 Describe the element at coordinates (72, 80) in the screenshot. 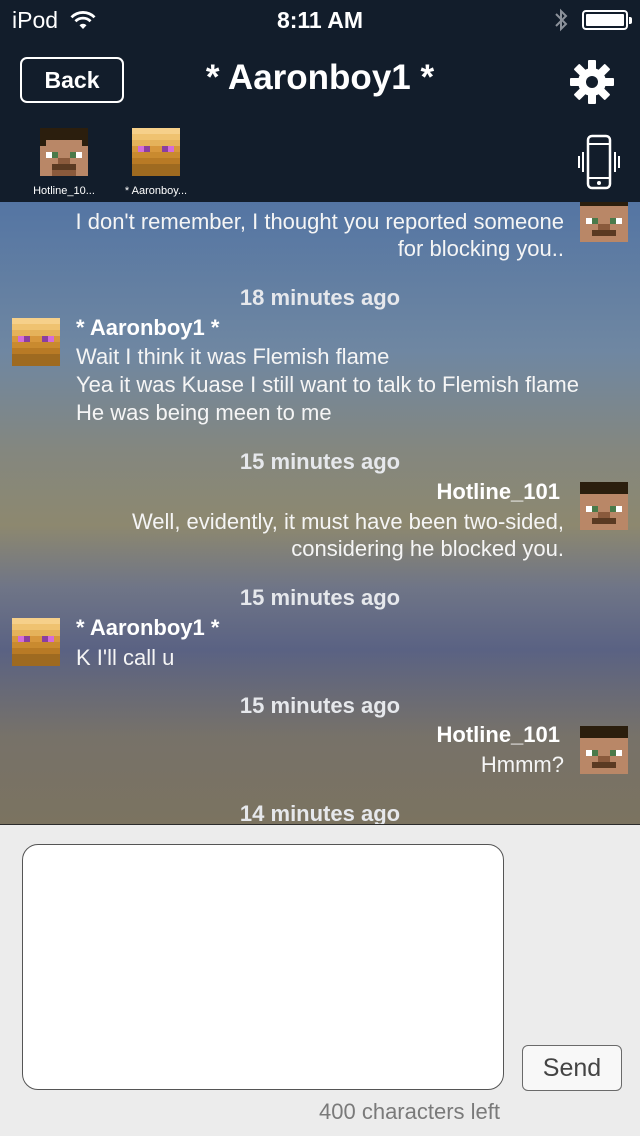

I see `back-button: Back` at that location.